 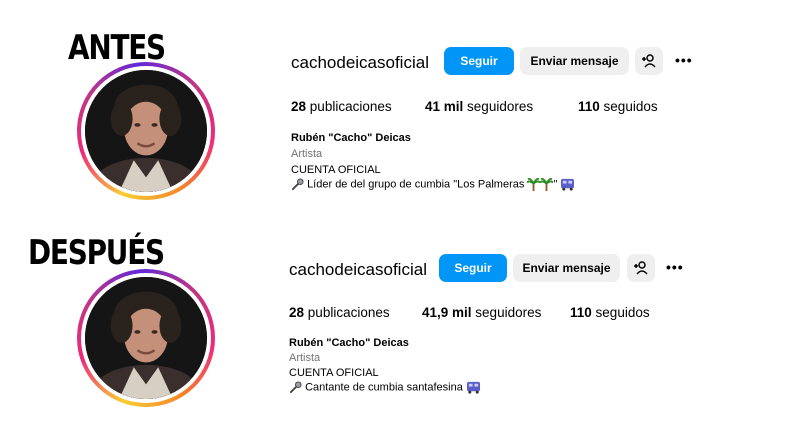 I want to click on stat-followers: 41 mil seguidores, so click(x=479, y=106).